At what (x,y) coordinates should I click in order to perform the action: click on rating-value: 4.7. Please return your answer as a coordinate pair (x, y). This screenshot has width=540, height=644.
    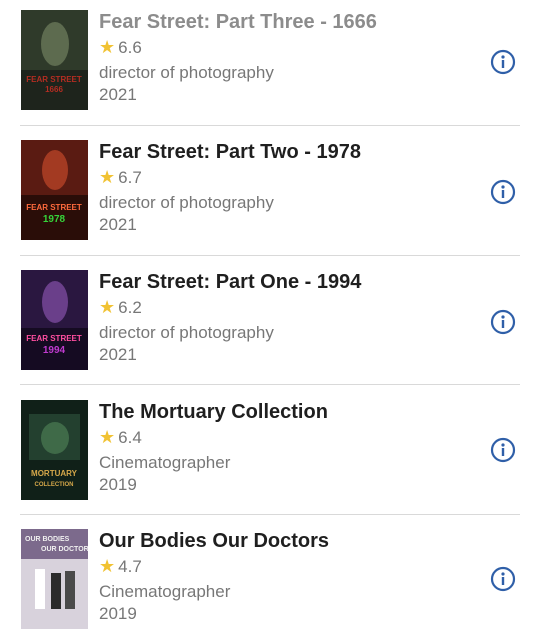
    Looking at the image, I should click on (130, 566).